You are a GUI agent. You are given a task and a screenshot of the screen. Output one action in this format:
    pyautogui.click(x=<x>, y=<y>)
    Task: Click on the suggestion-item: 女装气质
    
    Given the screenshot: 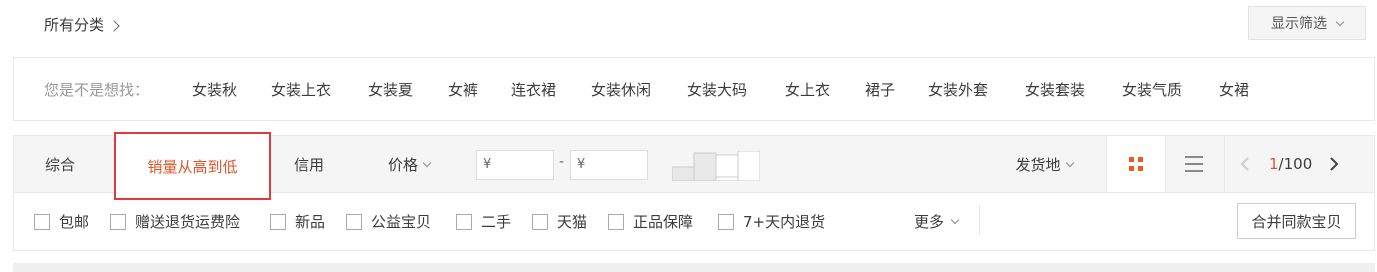 What is the action you would take?
    pyautogui.click(x=1152, y=89)
    